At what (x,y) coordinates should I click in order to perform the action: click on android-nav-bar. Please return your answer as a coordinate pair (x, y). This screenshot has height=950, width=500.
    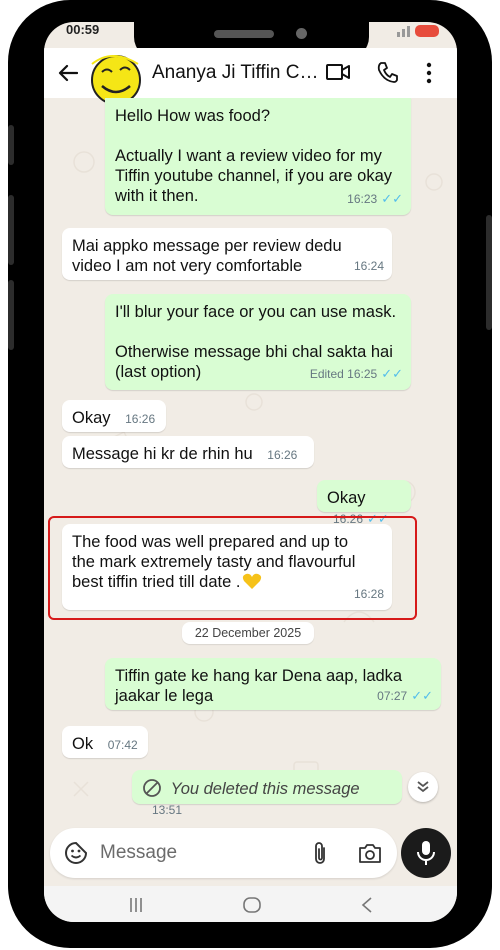
    Looking at the image, I should click on (250, 904).